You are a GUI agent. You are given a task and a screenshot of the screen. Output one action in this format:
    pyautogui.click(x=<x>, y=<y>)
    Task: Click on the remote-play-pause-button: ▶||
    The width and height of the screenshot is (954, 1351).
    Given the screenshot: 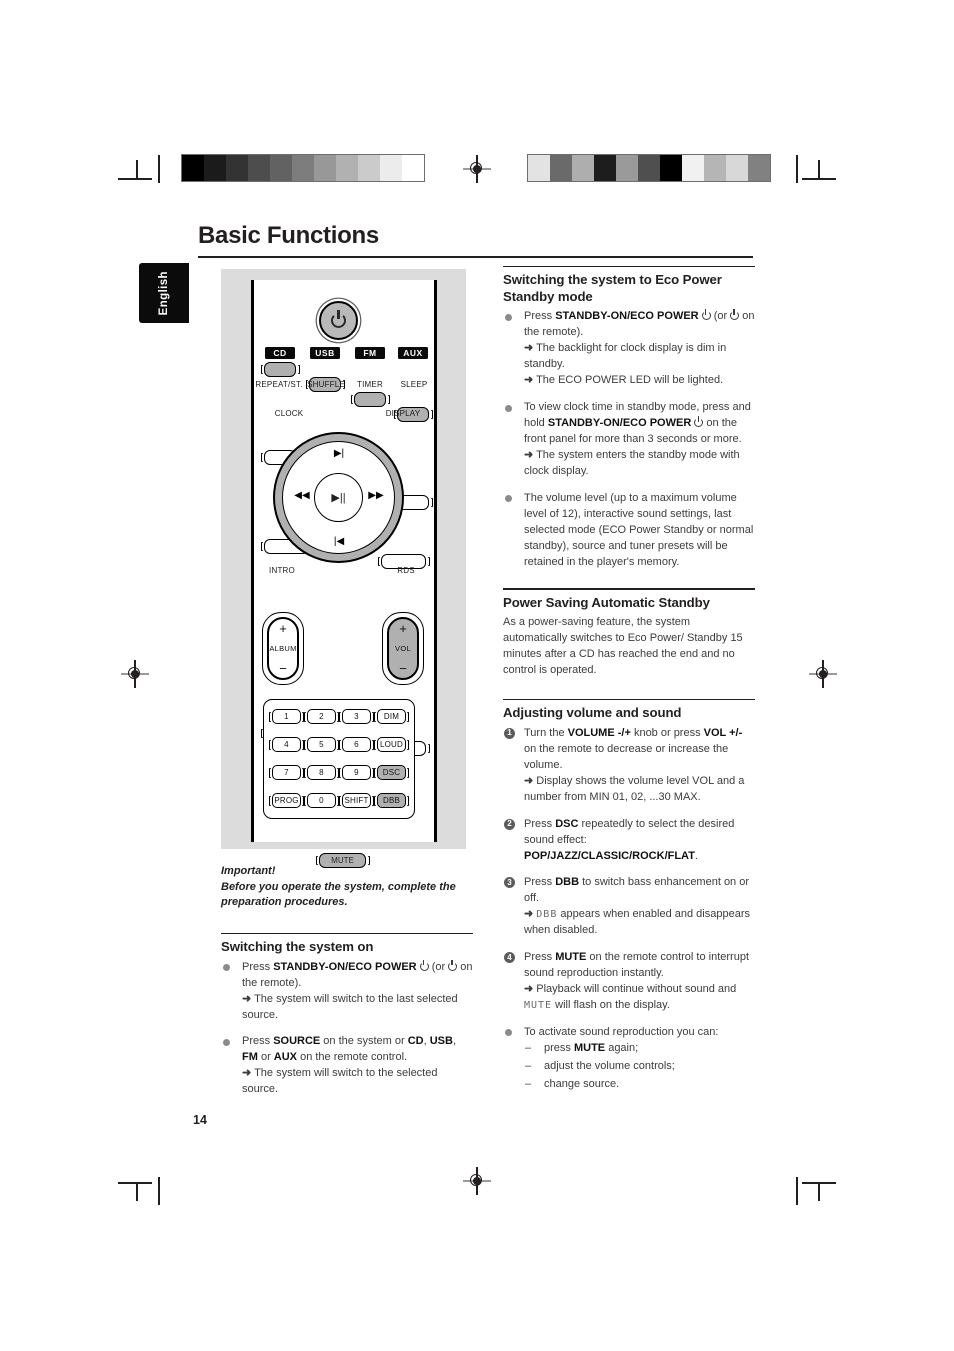 What is the action you would take?
    pyautogui.click(x=338, y=497)
    